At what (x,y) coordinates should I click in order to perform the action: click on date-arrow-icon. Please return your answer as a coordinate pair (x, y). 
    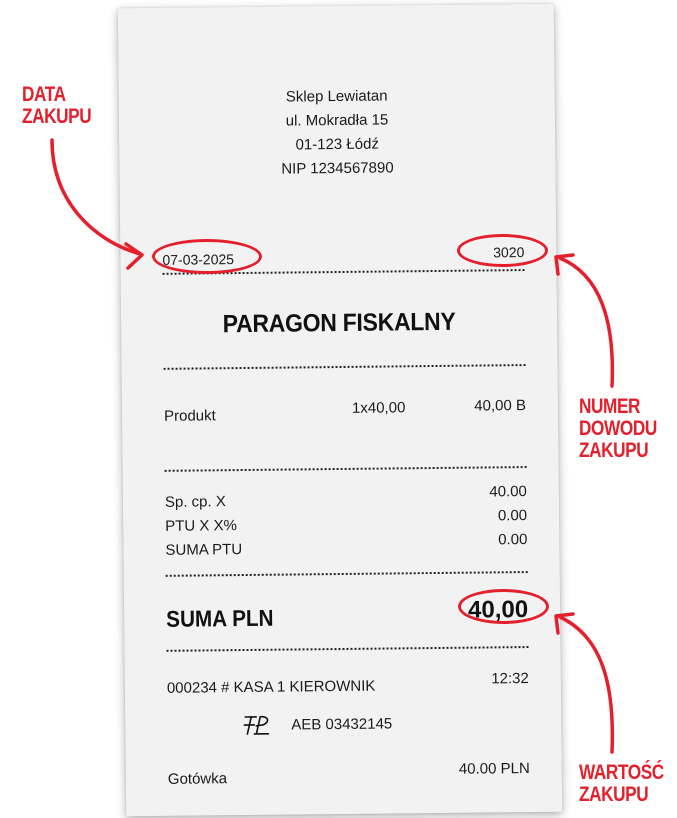
    Looking at the image, I should click on (96, 197).